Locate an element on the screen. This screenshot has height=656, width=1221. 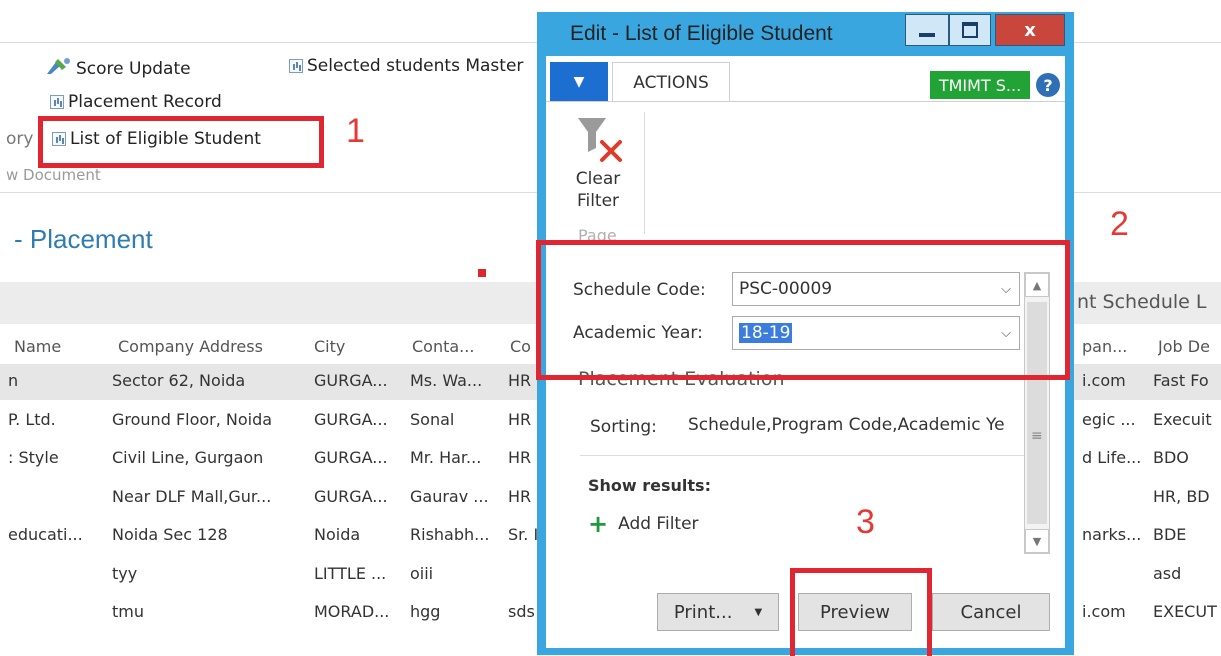
clear-filter-button: Clear Filter is located at coordinates (598, 162).